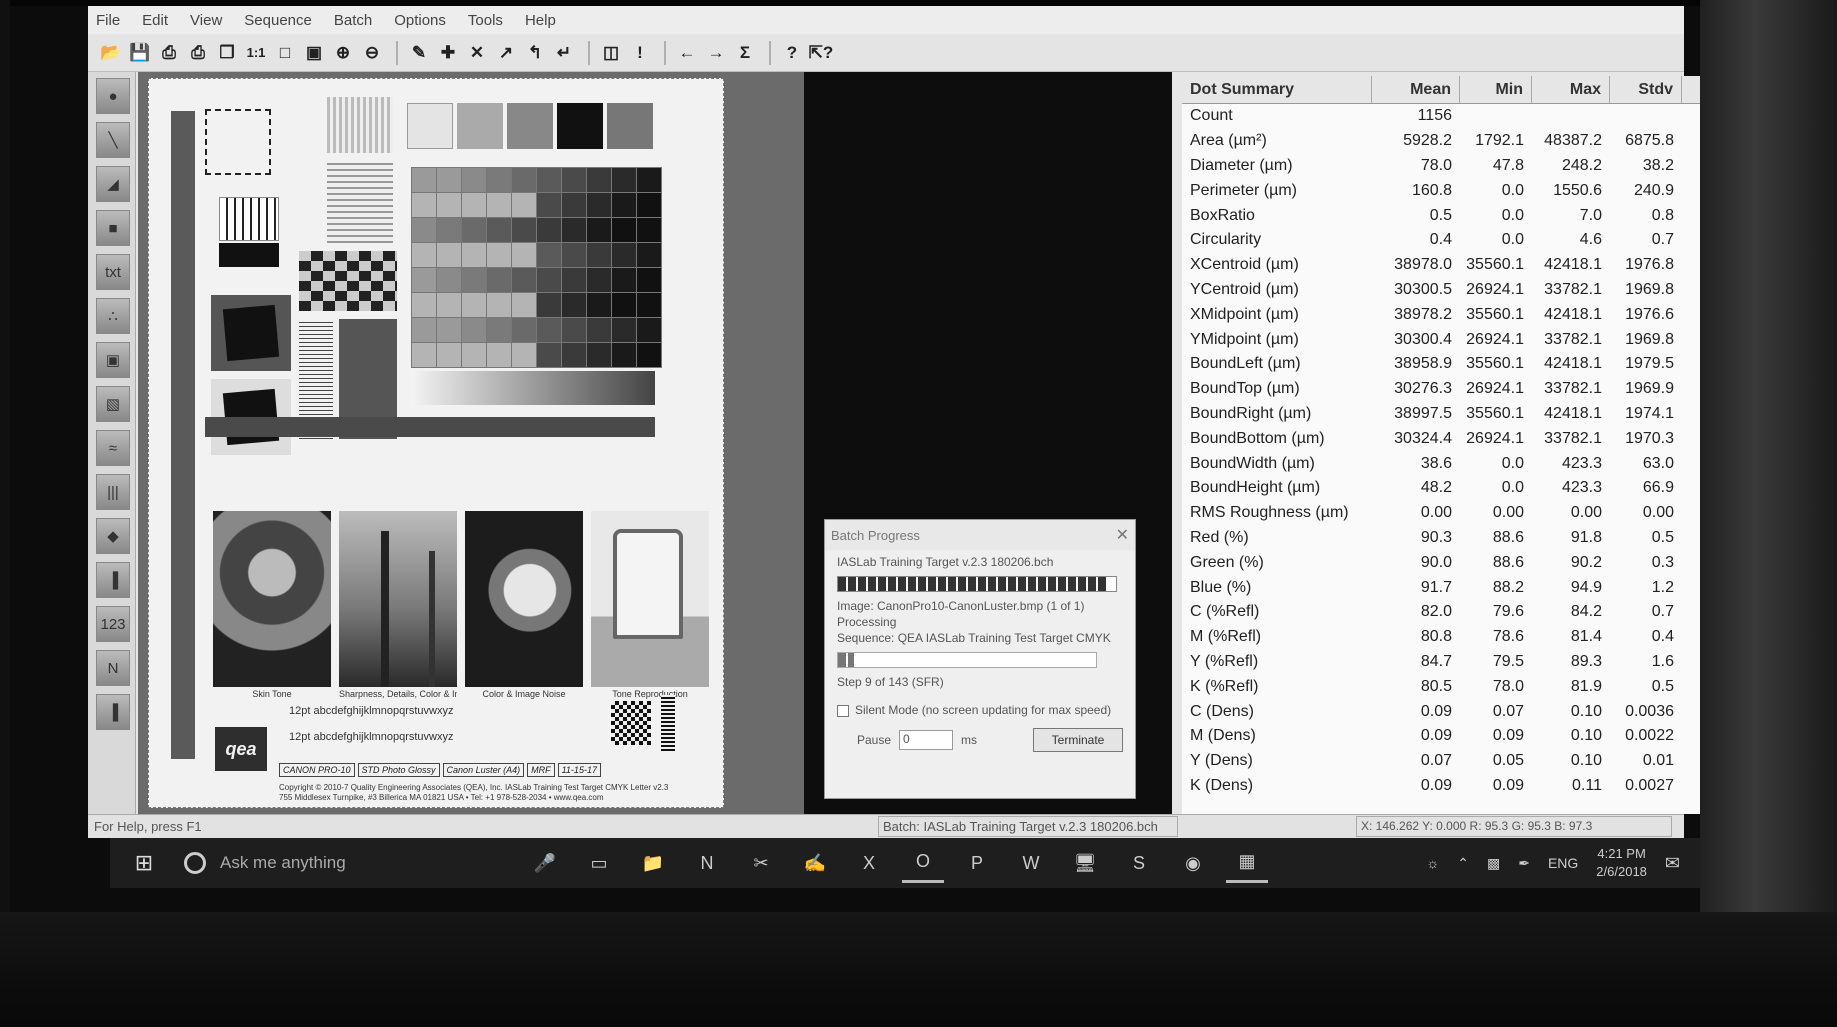 The image size is (1837, 1027). What do you see at coordinates (535, 53) in the screenshot?
I see `tool-icon: ↰` at bounding box center [535, 53].